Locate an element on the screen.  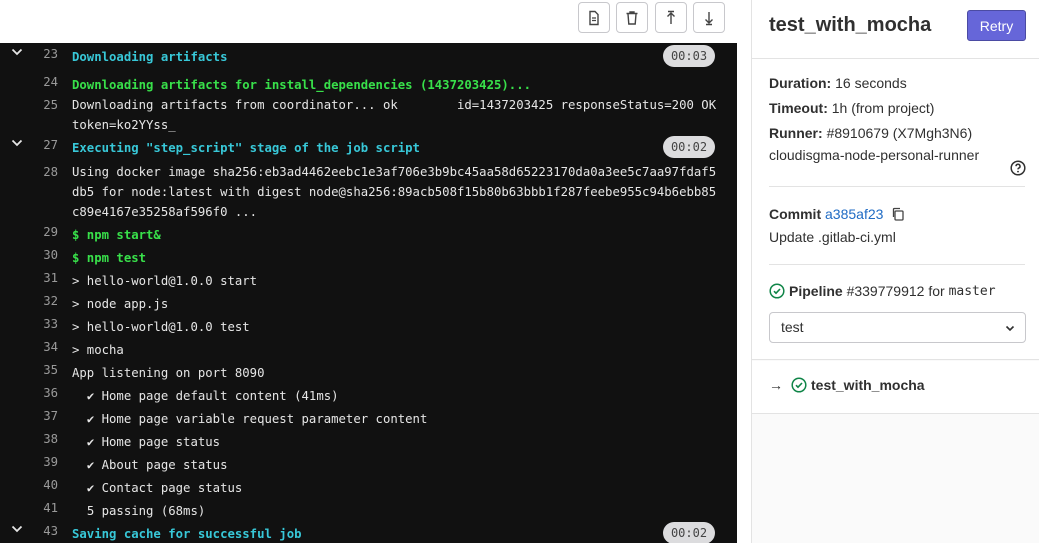
log-line-text: $ npm test is located at coordinates (109, 258).